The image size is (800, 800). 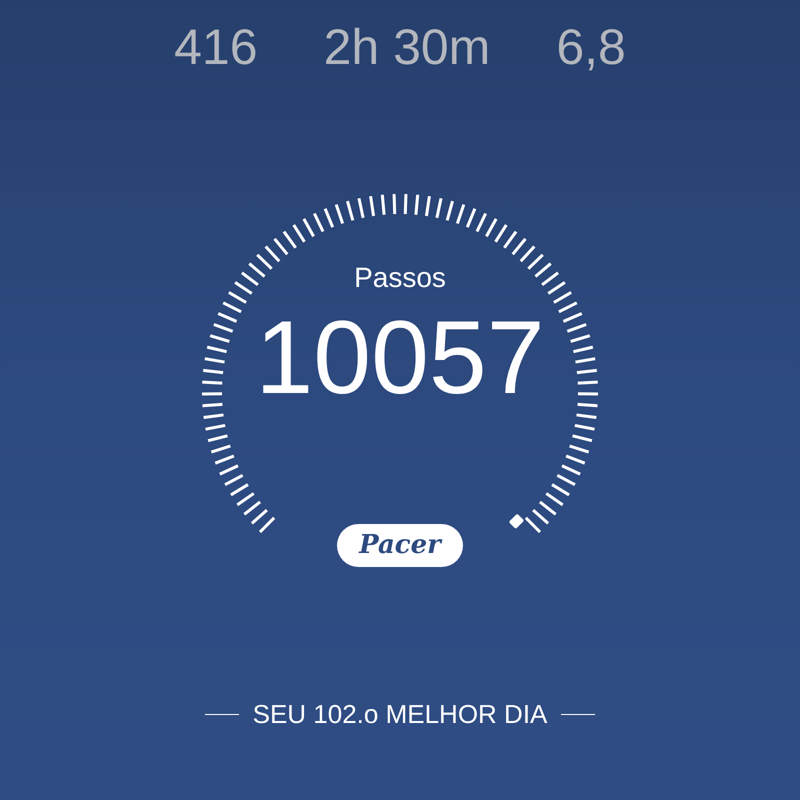 What do you see at coordinates (400, 278) in the screenshot?
I see `steps-label: Passos` at bounding box center [400, 278].